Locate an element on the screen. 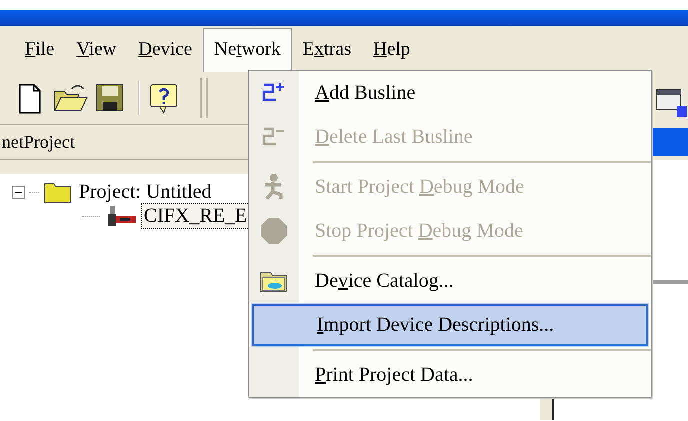 The image size is (688, 421). busline is located at coordinates (669, 282).